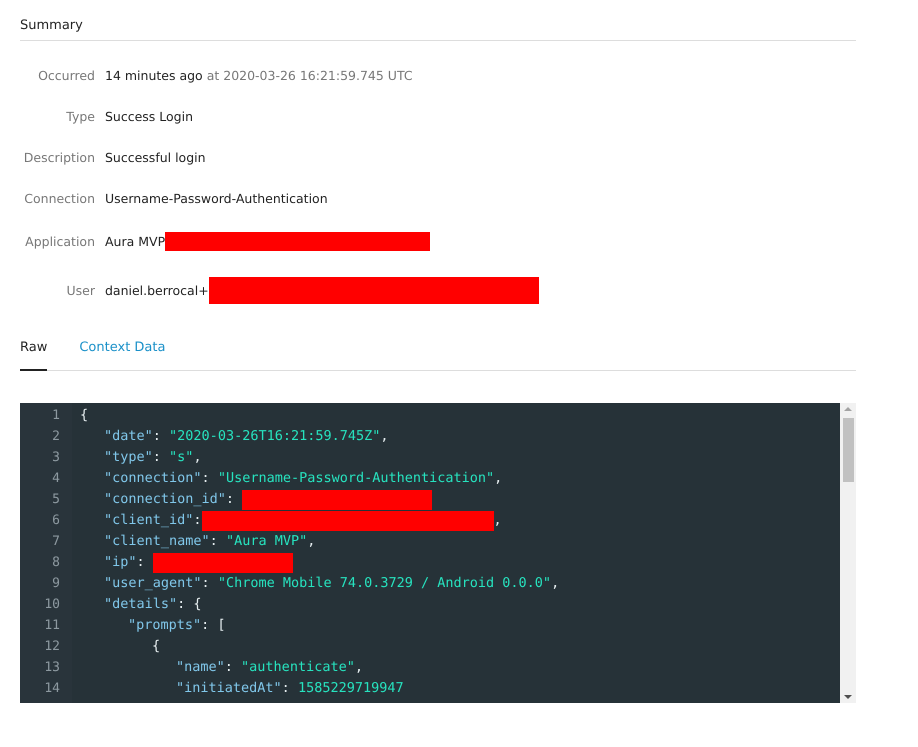 This screenshot has width=918, height=747. What do you see at coordinates (80, 290) in the screenshot?
I see `field-label: User` at bounding box center [80, 290].